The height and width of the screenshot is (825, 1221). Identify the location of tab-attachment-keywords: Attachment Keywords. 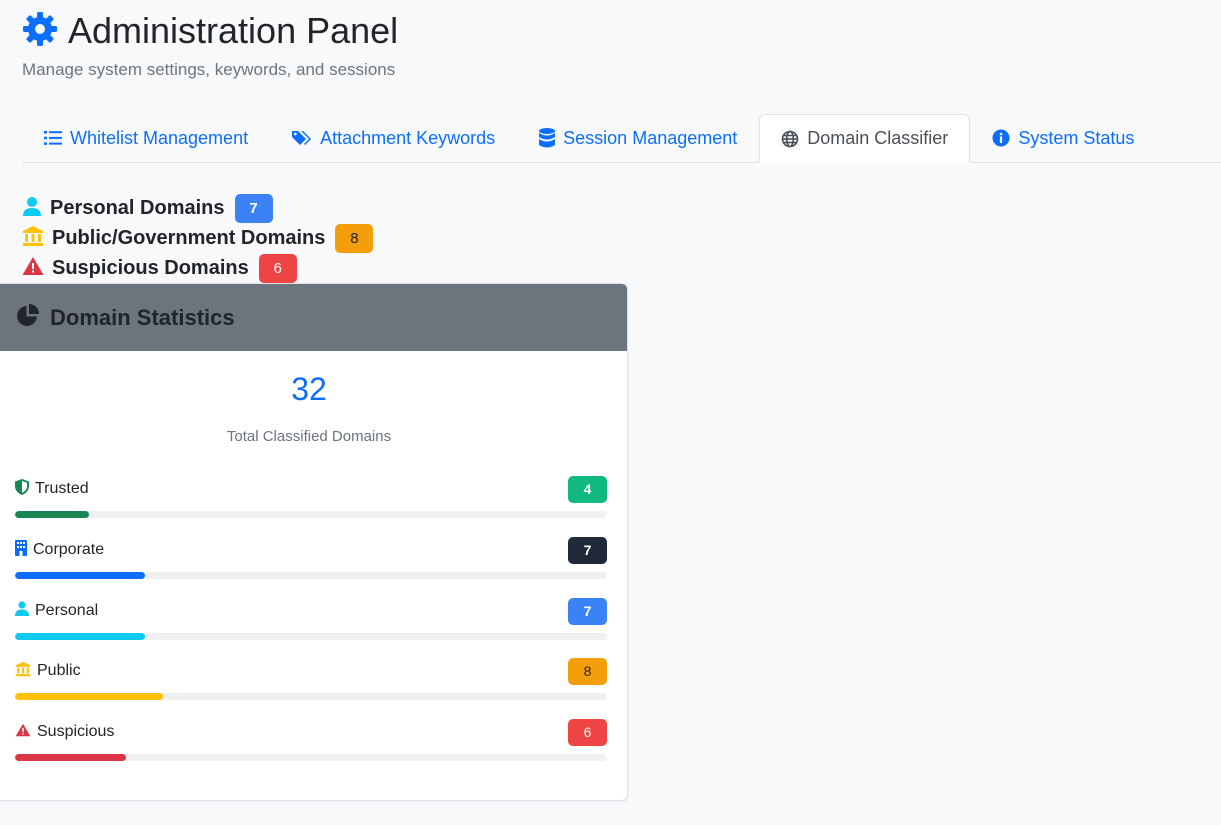
(393, 138).